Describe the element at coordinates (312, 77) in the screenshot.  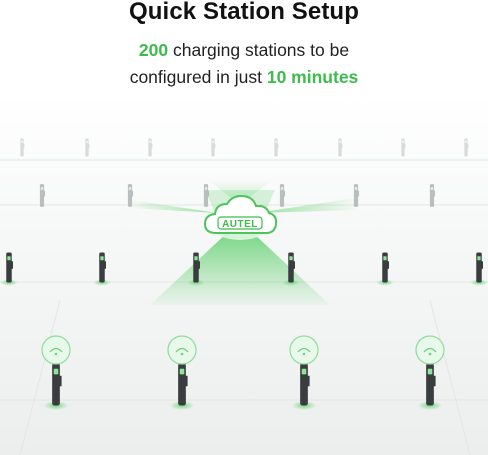
I see `setup-duration: 10 minutes` at that location.